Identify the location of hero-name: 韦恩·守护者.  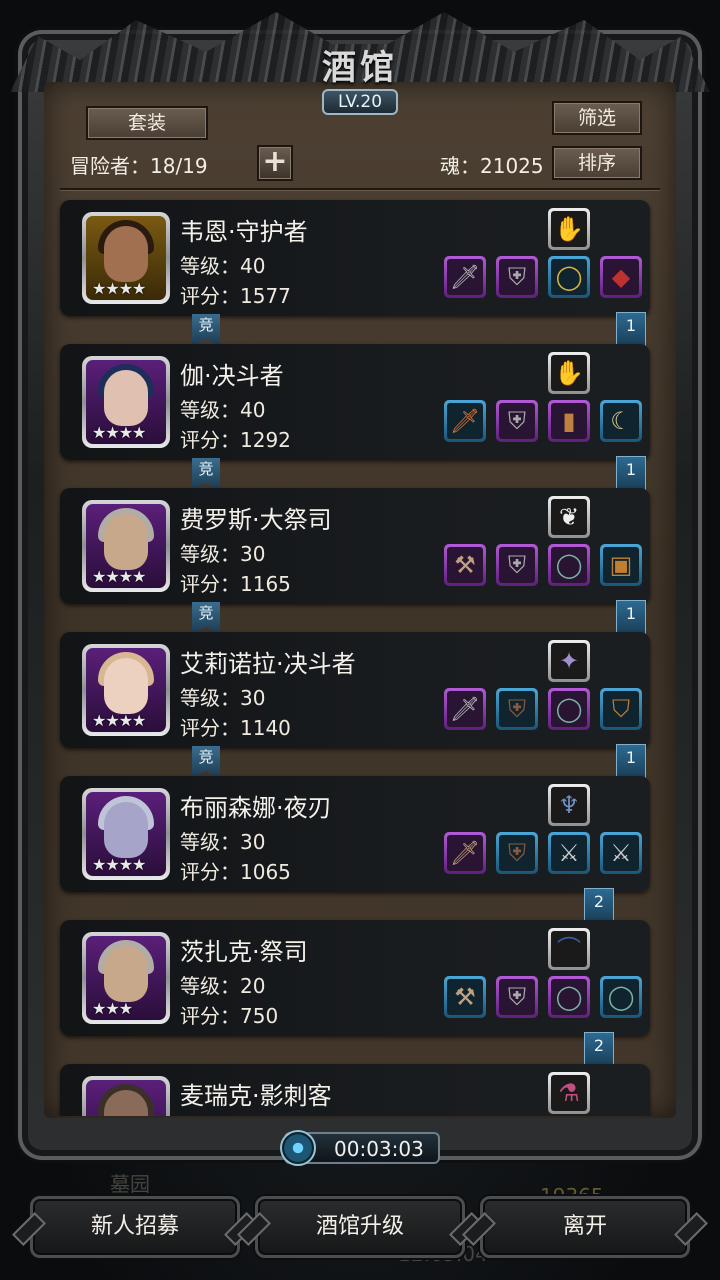
(244, 232).